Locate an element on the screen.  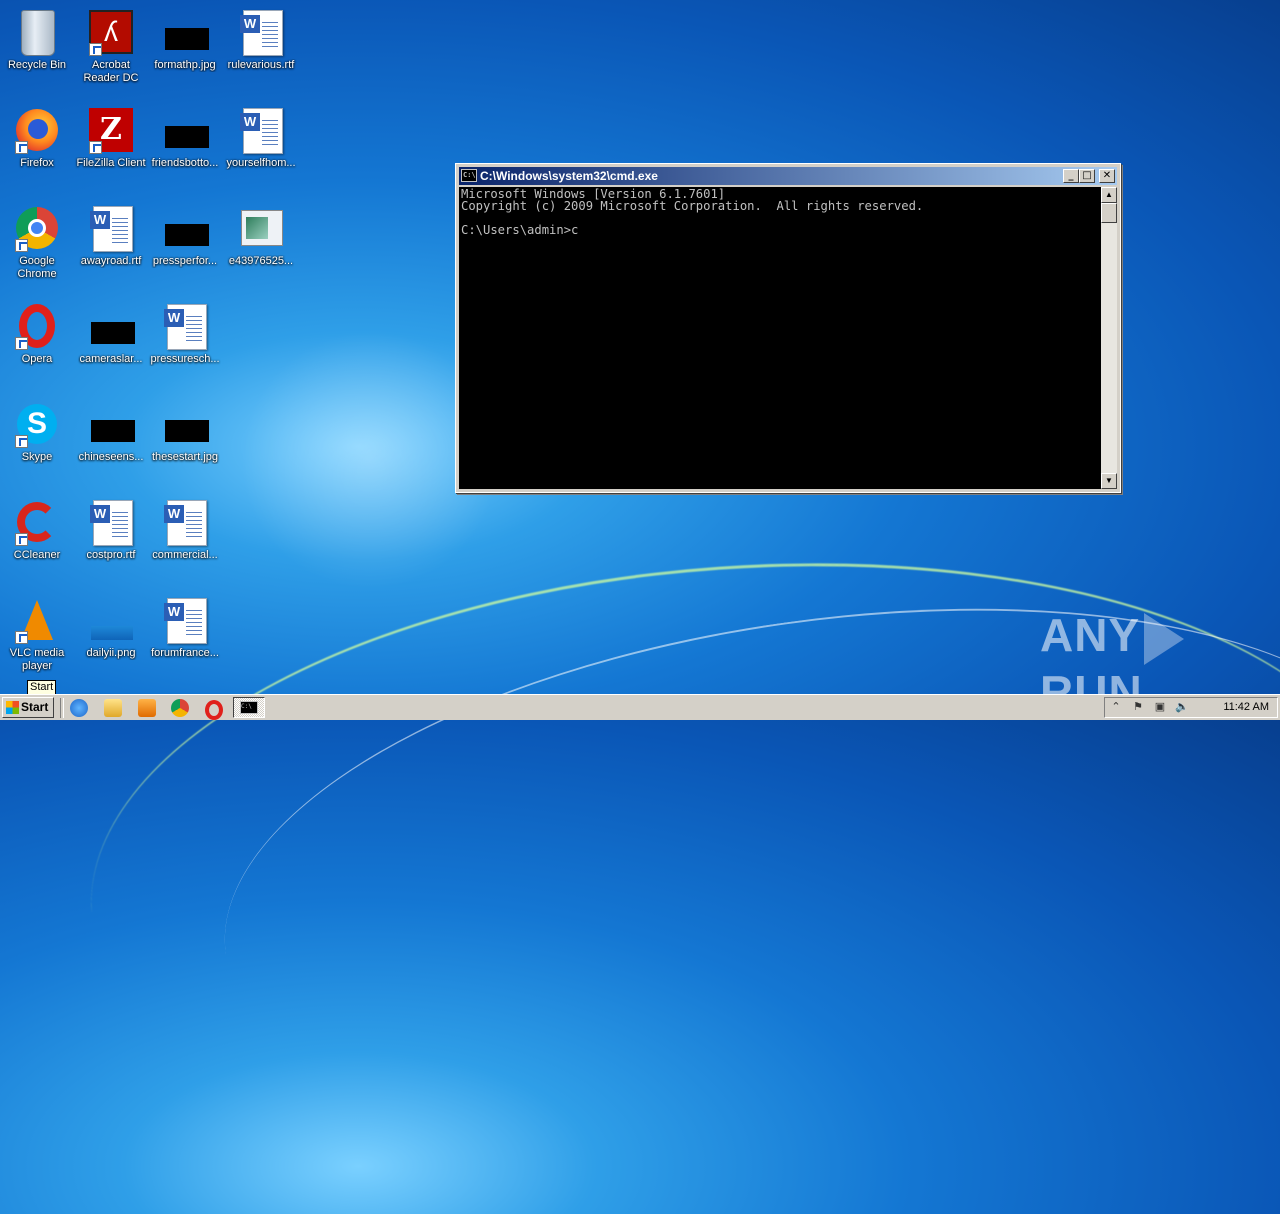
desktop-icon-rulevarious: W rulevarious.rtf is located at coordinates (261, 37).